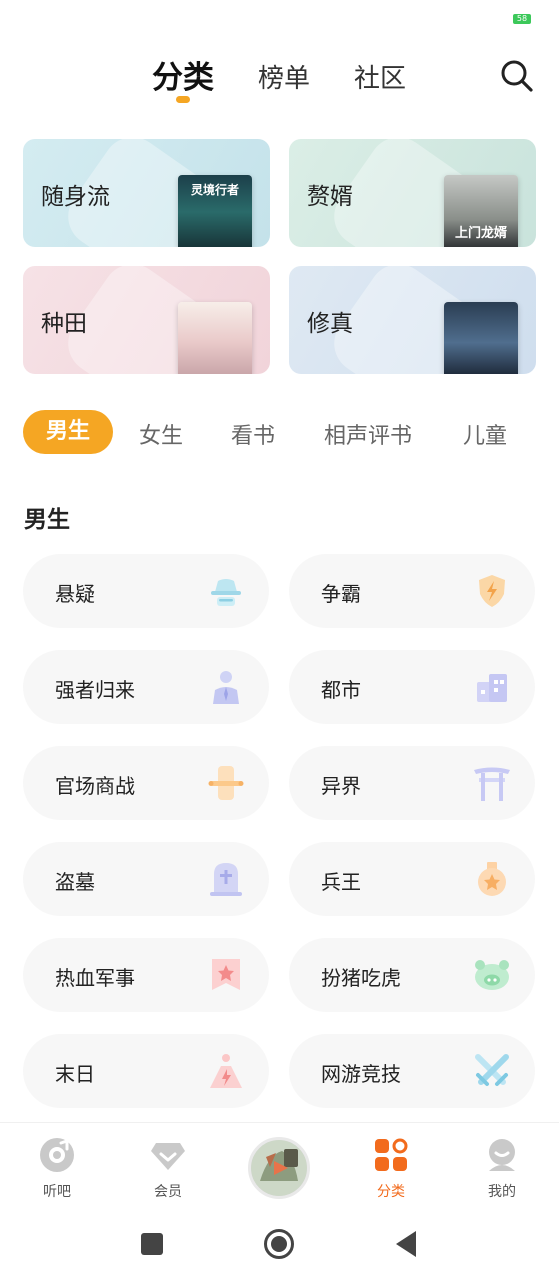  Describe the element at coordinates (522, 19) in the screenshot. I see `battery-indicator: 58` at that location.